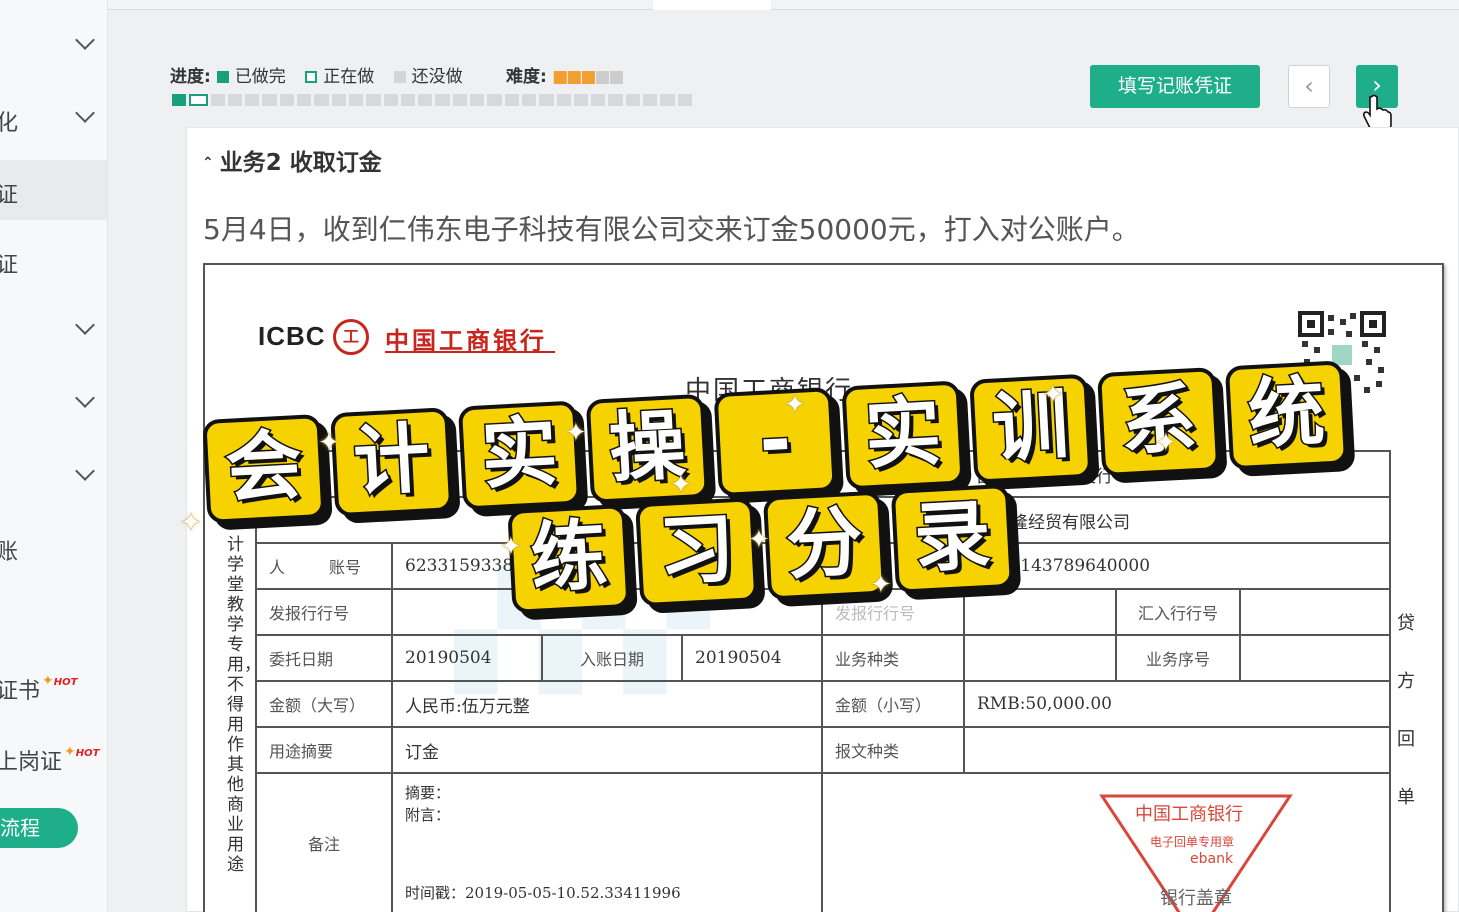 The height and width of the screenshot is (912, 1459). Describe the element at coordinates (53, 118) in the screenshot. I see `sidebar-item-2: 化` at that location.